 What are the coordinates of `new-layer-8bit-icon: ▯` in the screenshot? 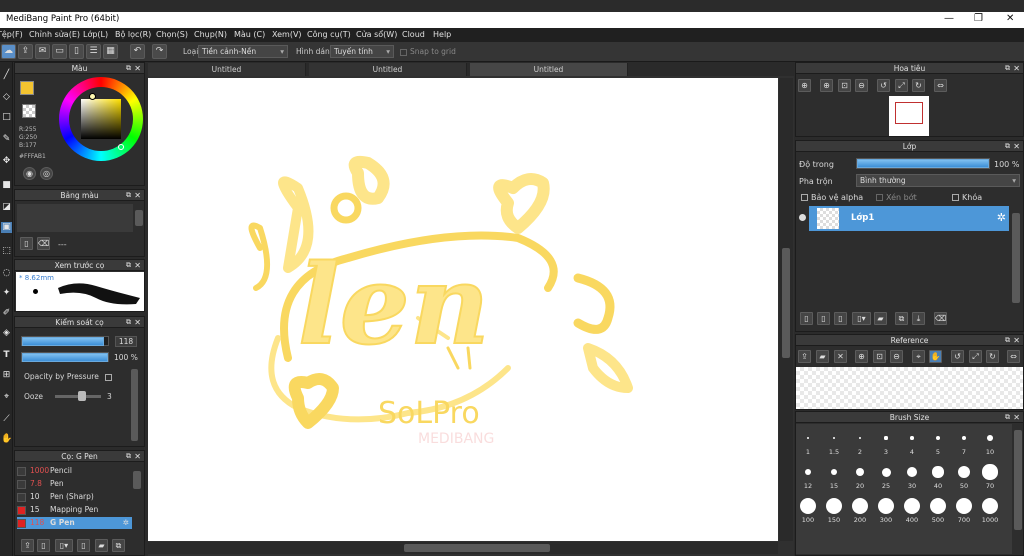 It's located at (823, 318).